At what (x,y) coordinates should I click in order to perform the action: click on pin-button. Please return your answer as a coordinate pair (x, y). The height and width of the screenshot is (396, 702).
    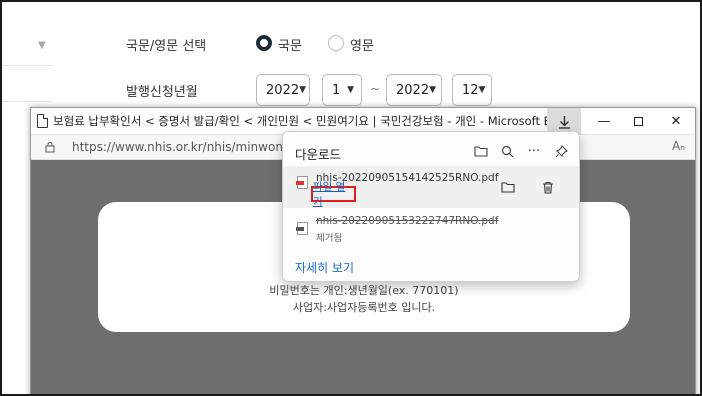
    Looking at the image, I should click on (561, 151).